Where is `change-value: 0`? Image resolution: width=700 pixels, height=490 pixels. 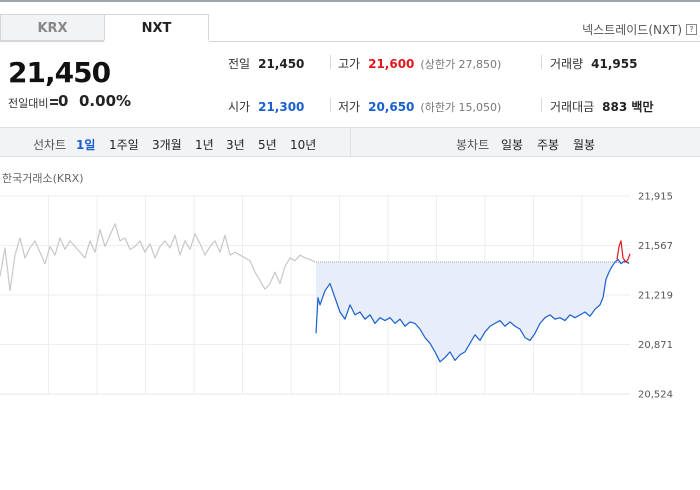 change-value: 0 is located at coordinates (63, 101).